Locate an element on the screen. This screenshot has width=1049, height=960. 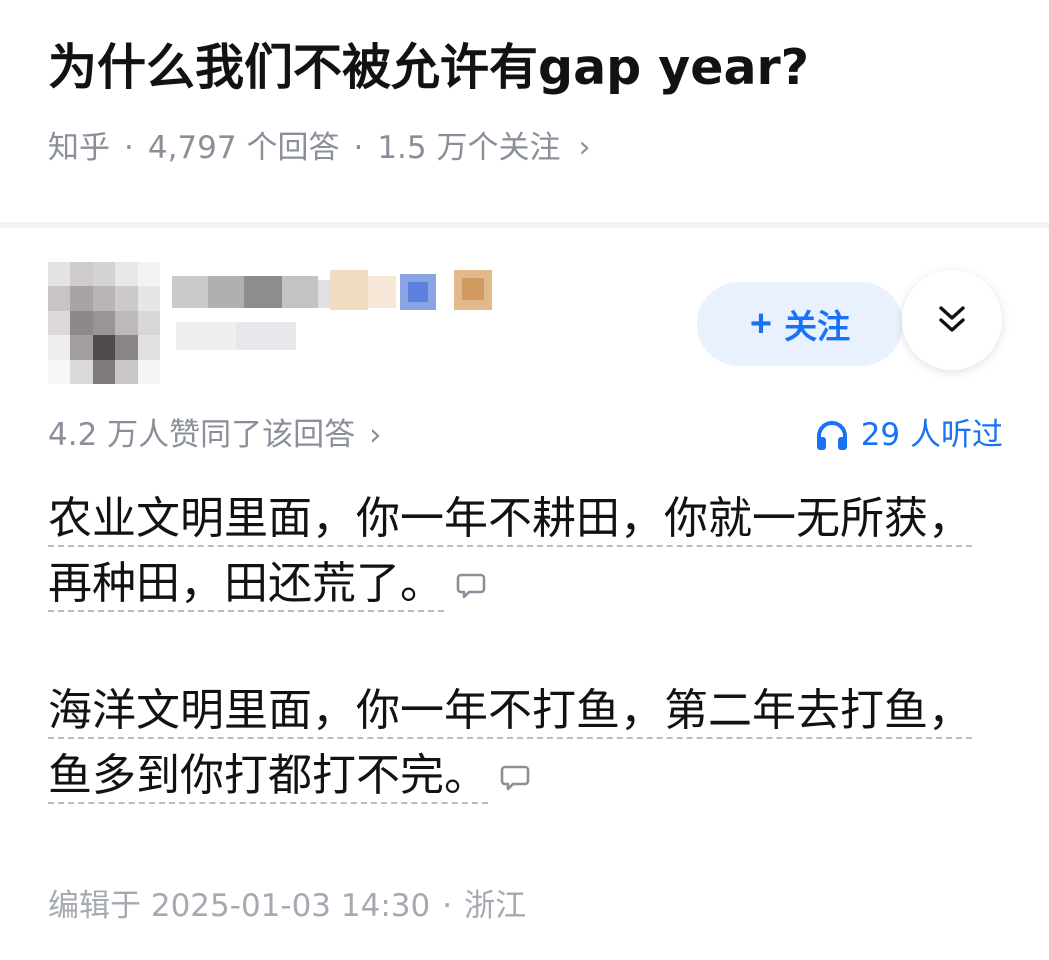
more-button is located at coordinates (952, 320).